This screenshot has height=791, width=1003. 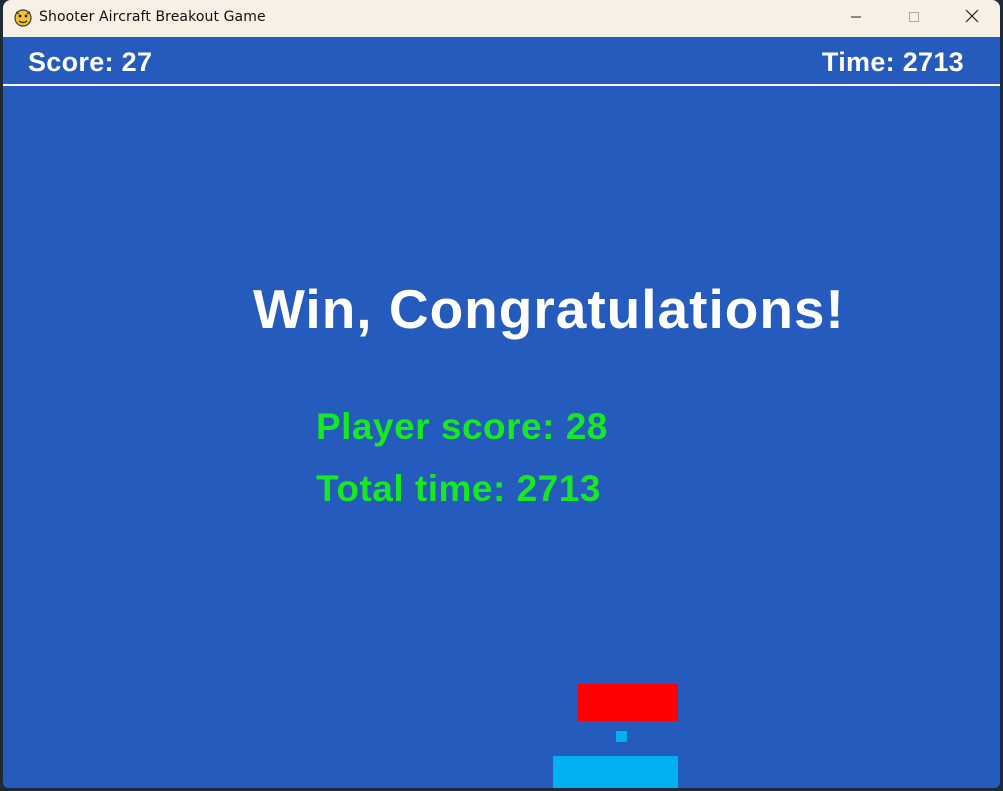 I want to click on minimize-button, so click(x=856, y=18).